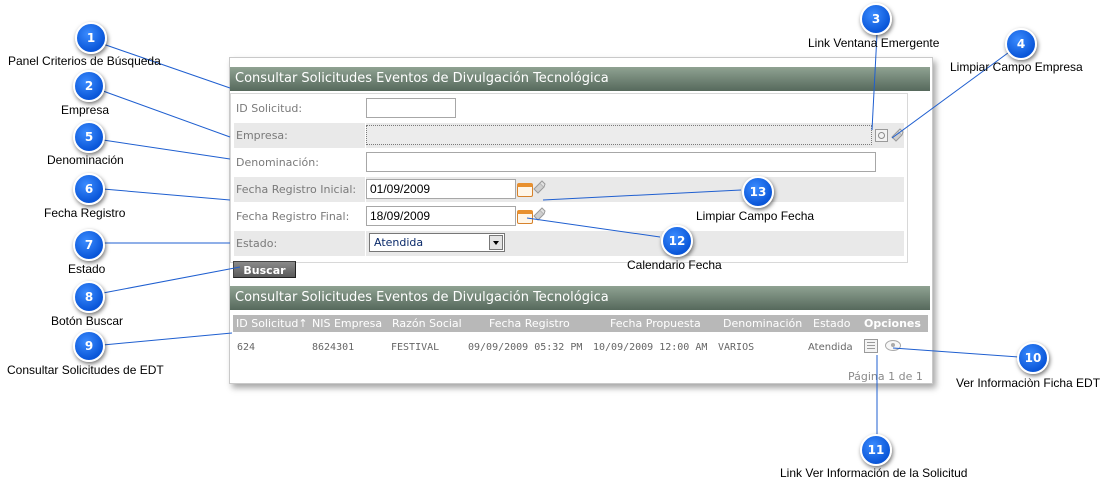 This screenshot has width=1114, height=484. I want to click on annotation-label-11: Link Ver Información de la Solicitud, so click(874, 473).